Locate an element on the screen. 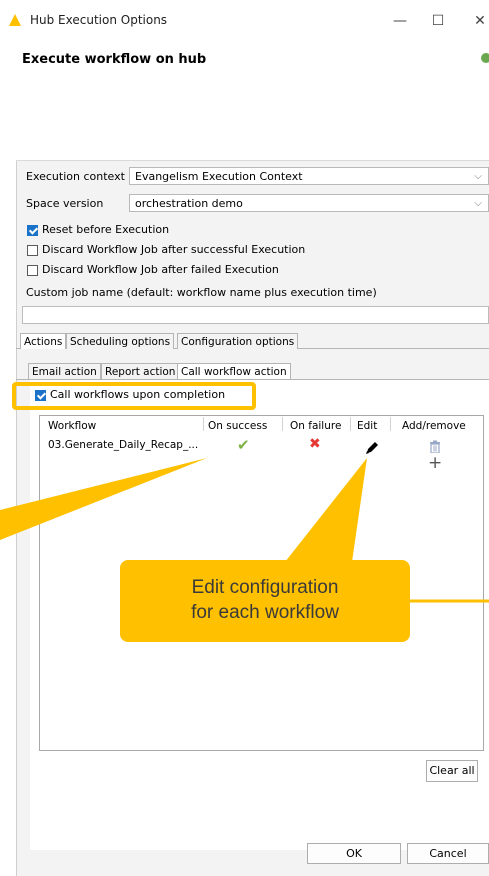  success-check-icon: ✔ is located at coordinates (243, 445).